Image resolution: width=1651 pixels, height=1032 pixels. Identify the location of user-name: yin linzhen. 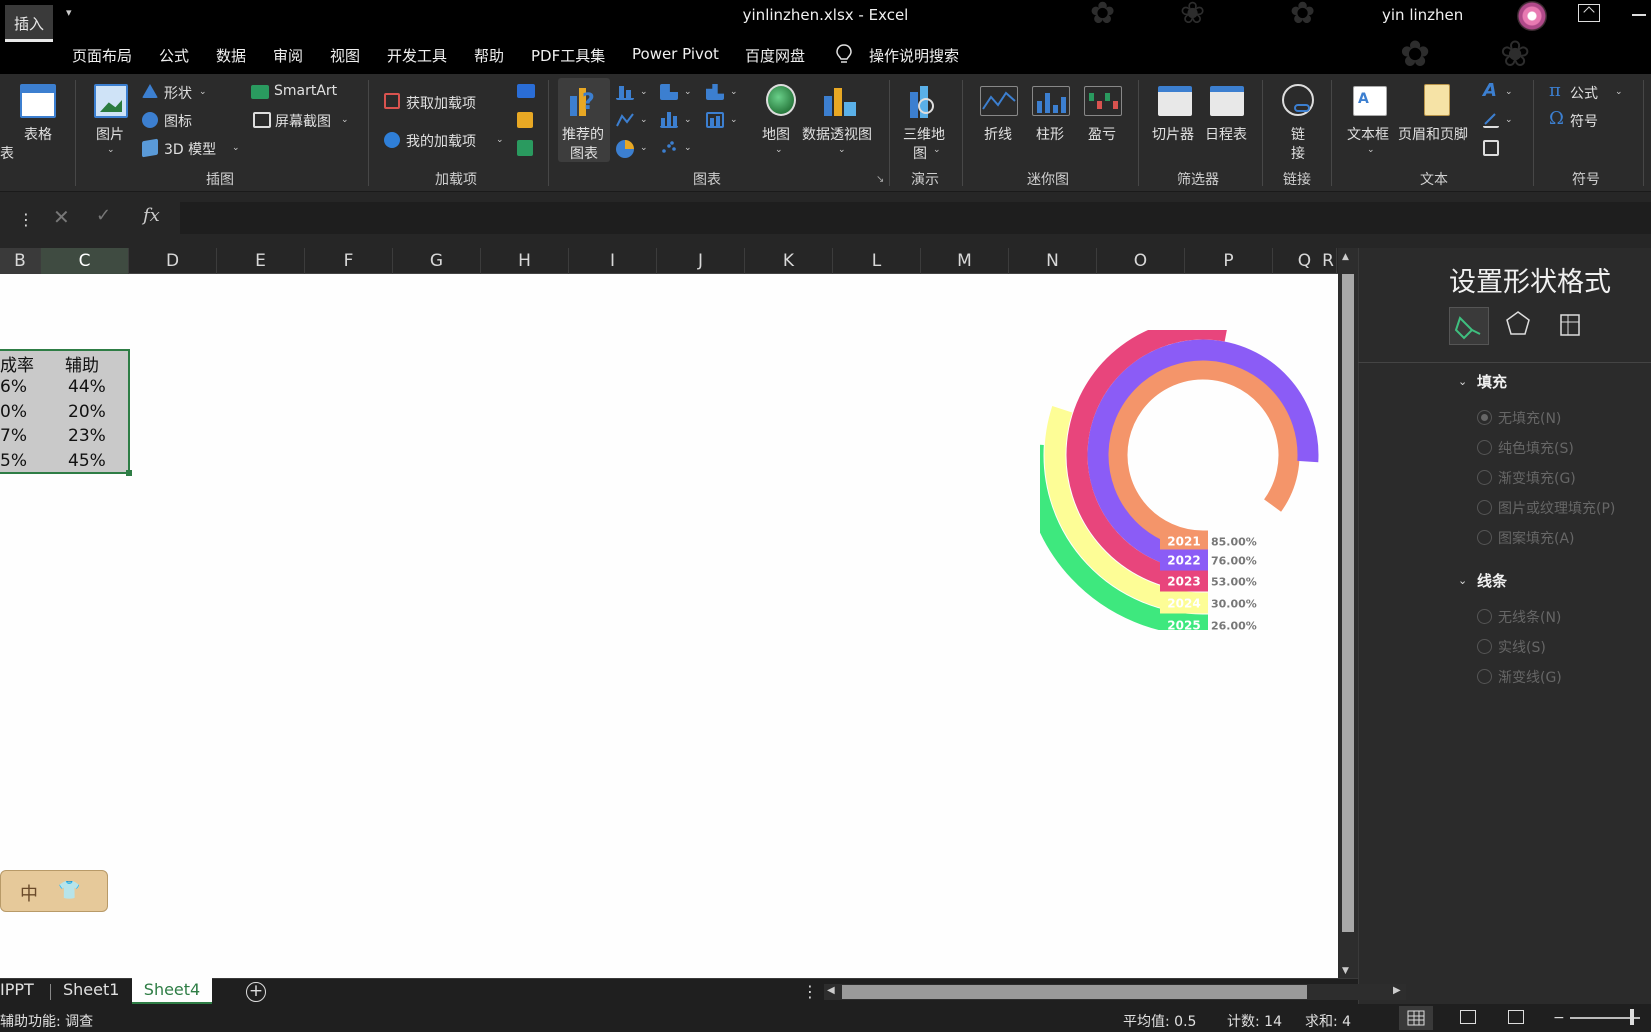
(1422, 15).